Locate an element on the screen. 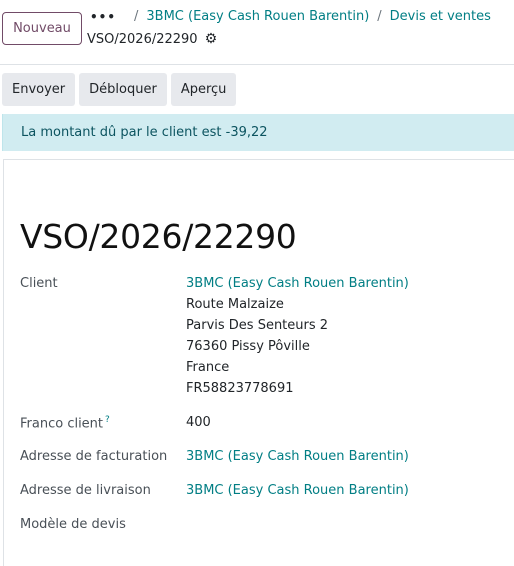  delivery-address-label: Adresse de livraison is located at coordinates (85, 490).